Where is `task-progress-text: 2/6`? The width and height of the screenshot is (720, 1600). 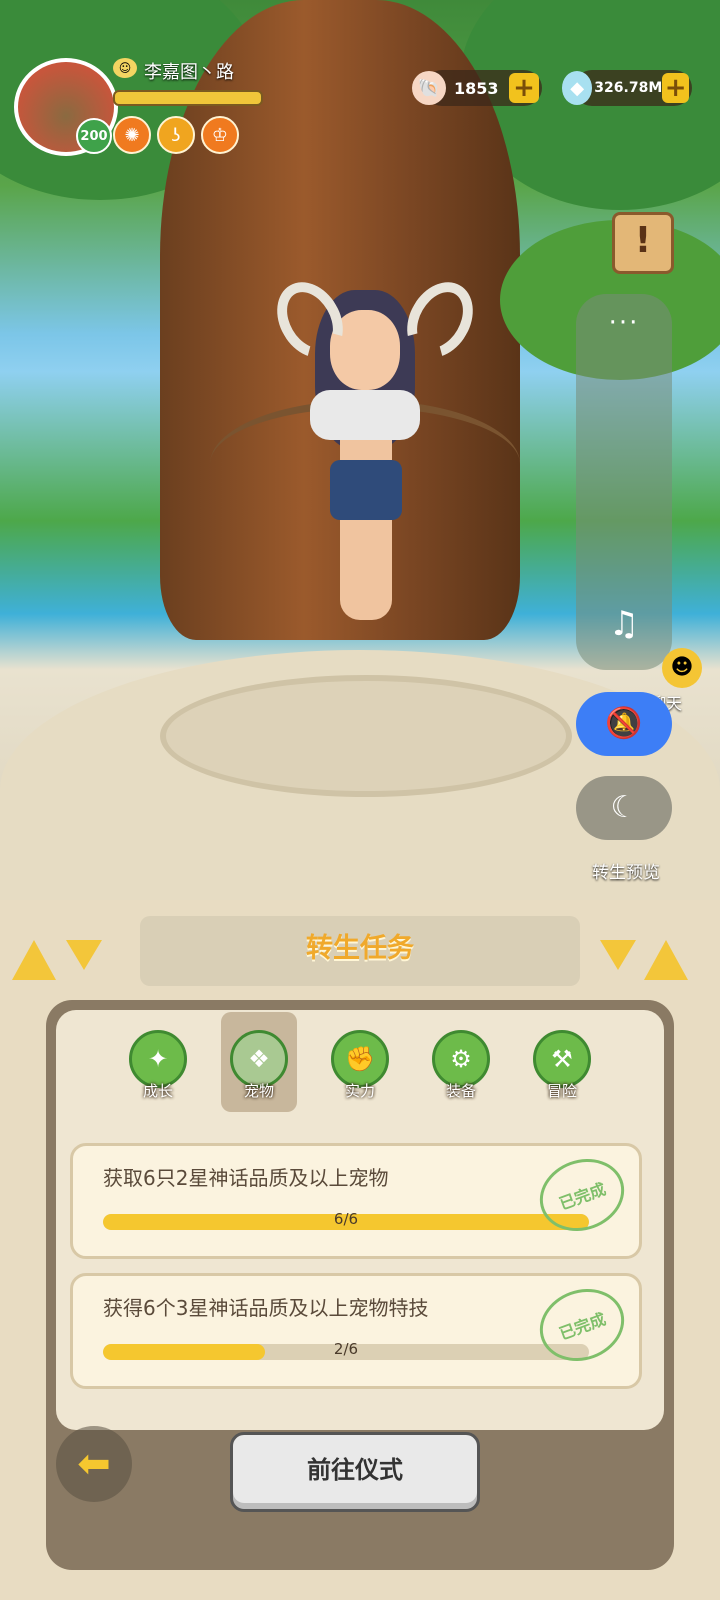 task-progress-text: 2/6 is located at coordinates (346, 1349).